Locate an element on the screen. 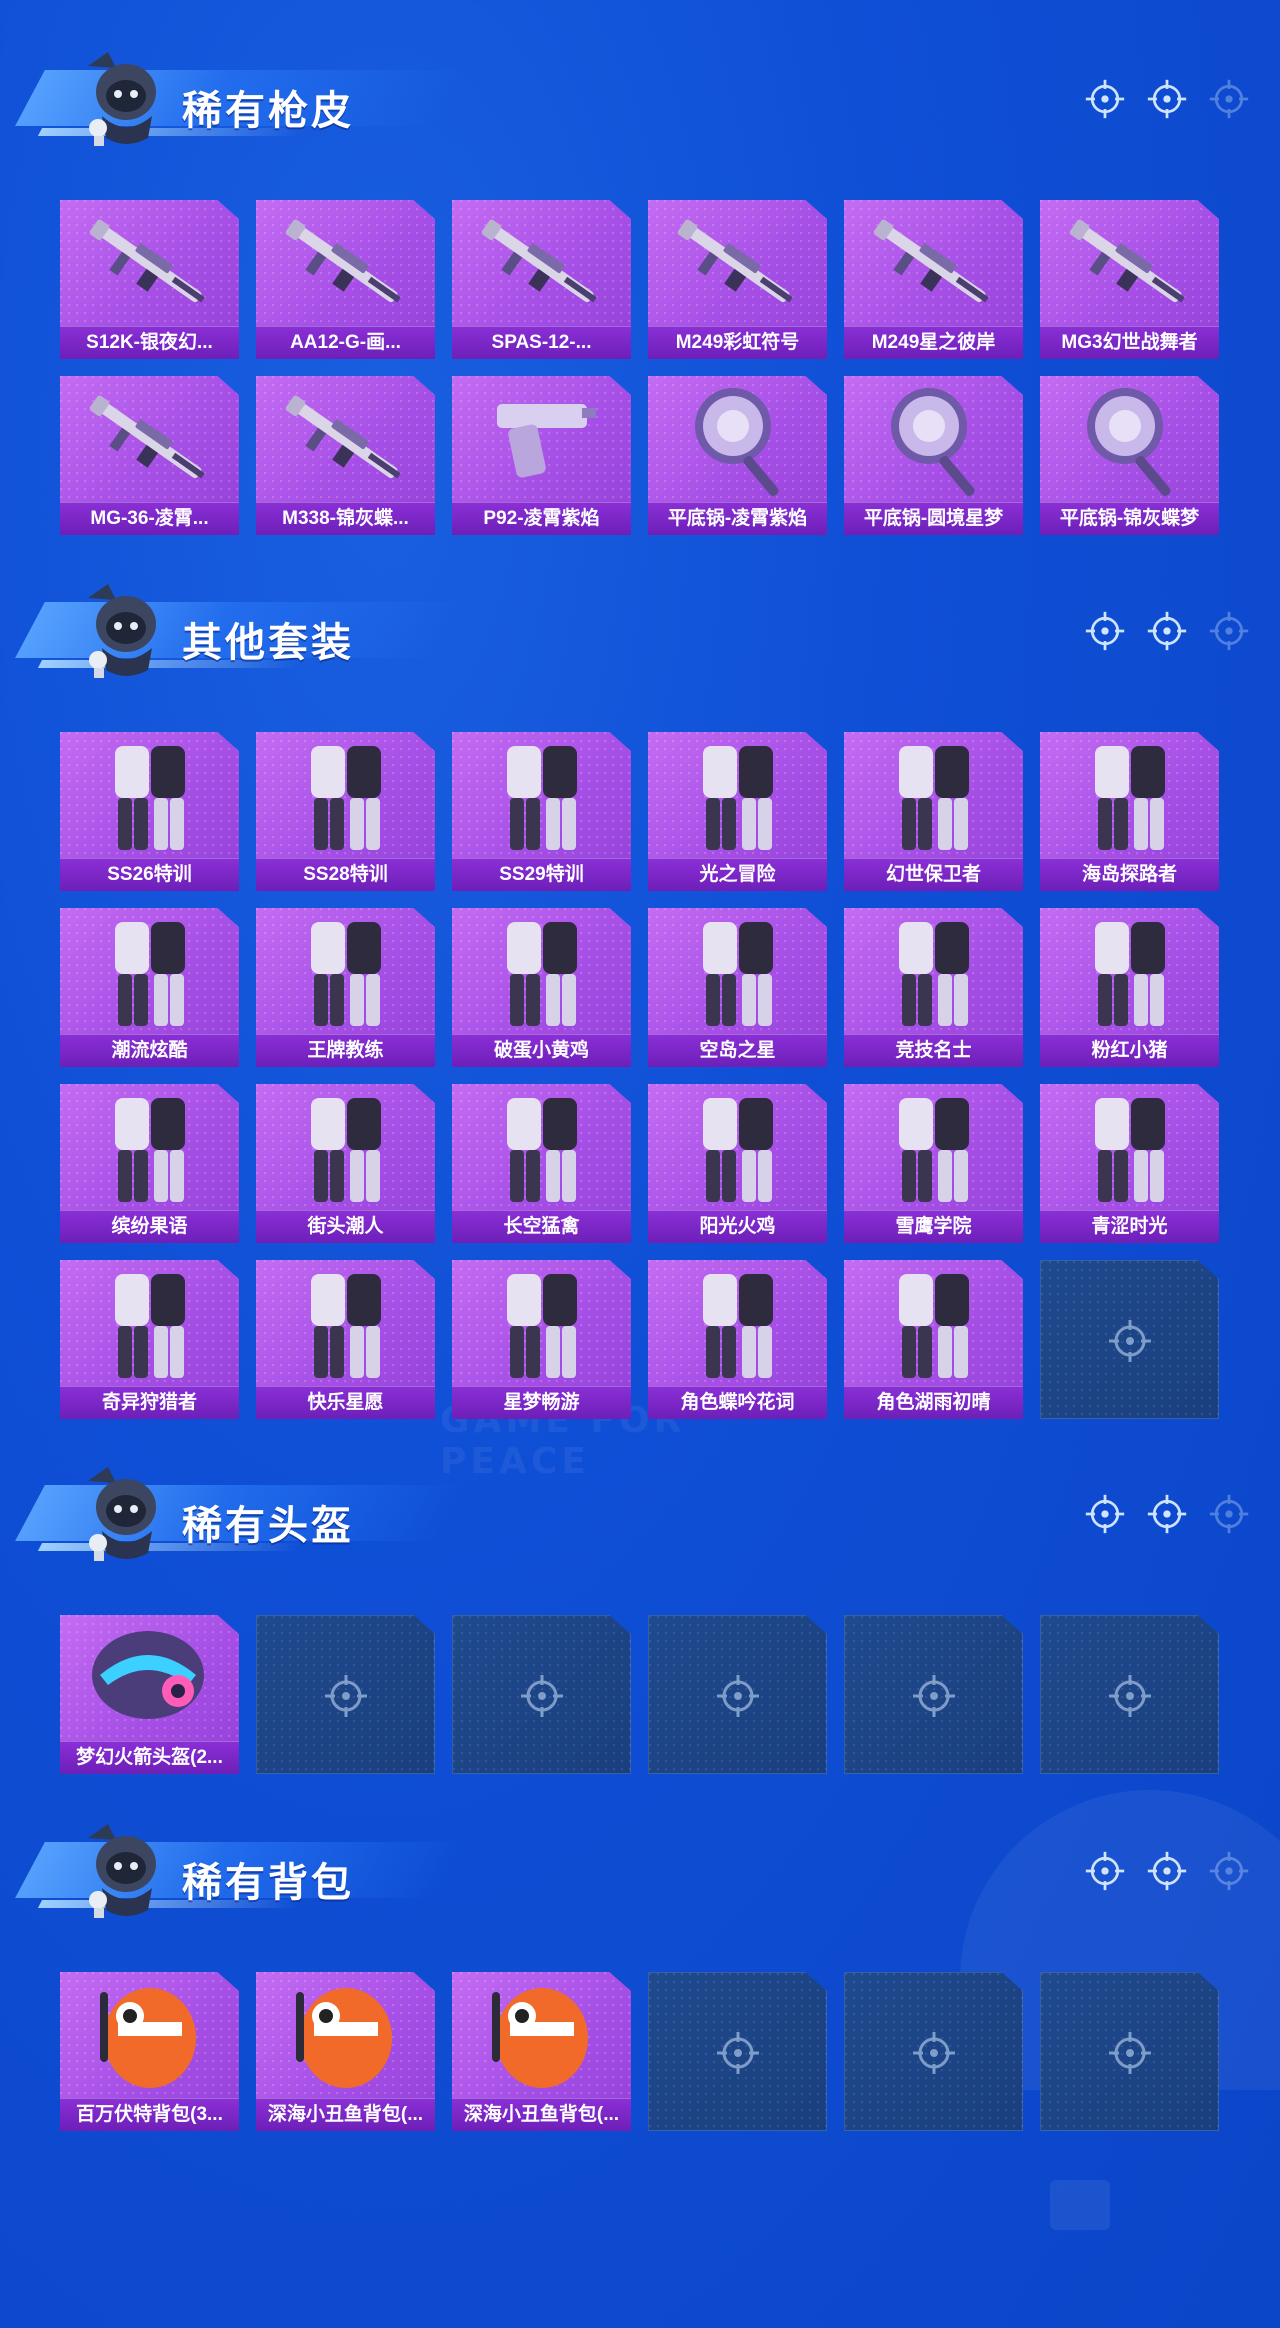  item-card: 青涩时光 is located at coordinates (1129, 1163).